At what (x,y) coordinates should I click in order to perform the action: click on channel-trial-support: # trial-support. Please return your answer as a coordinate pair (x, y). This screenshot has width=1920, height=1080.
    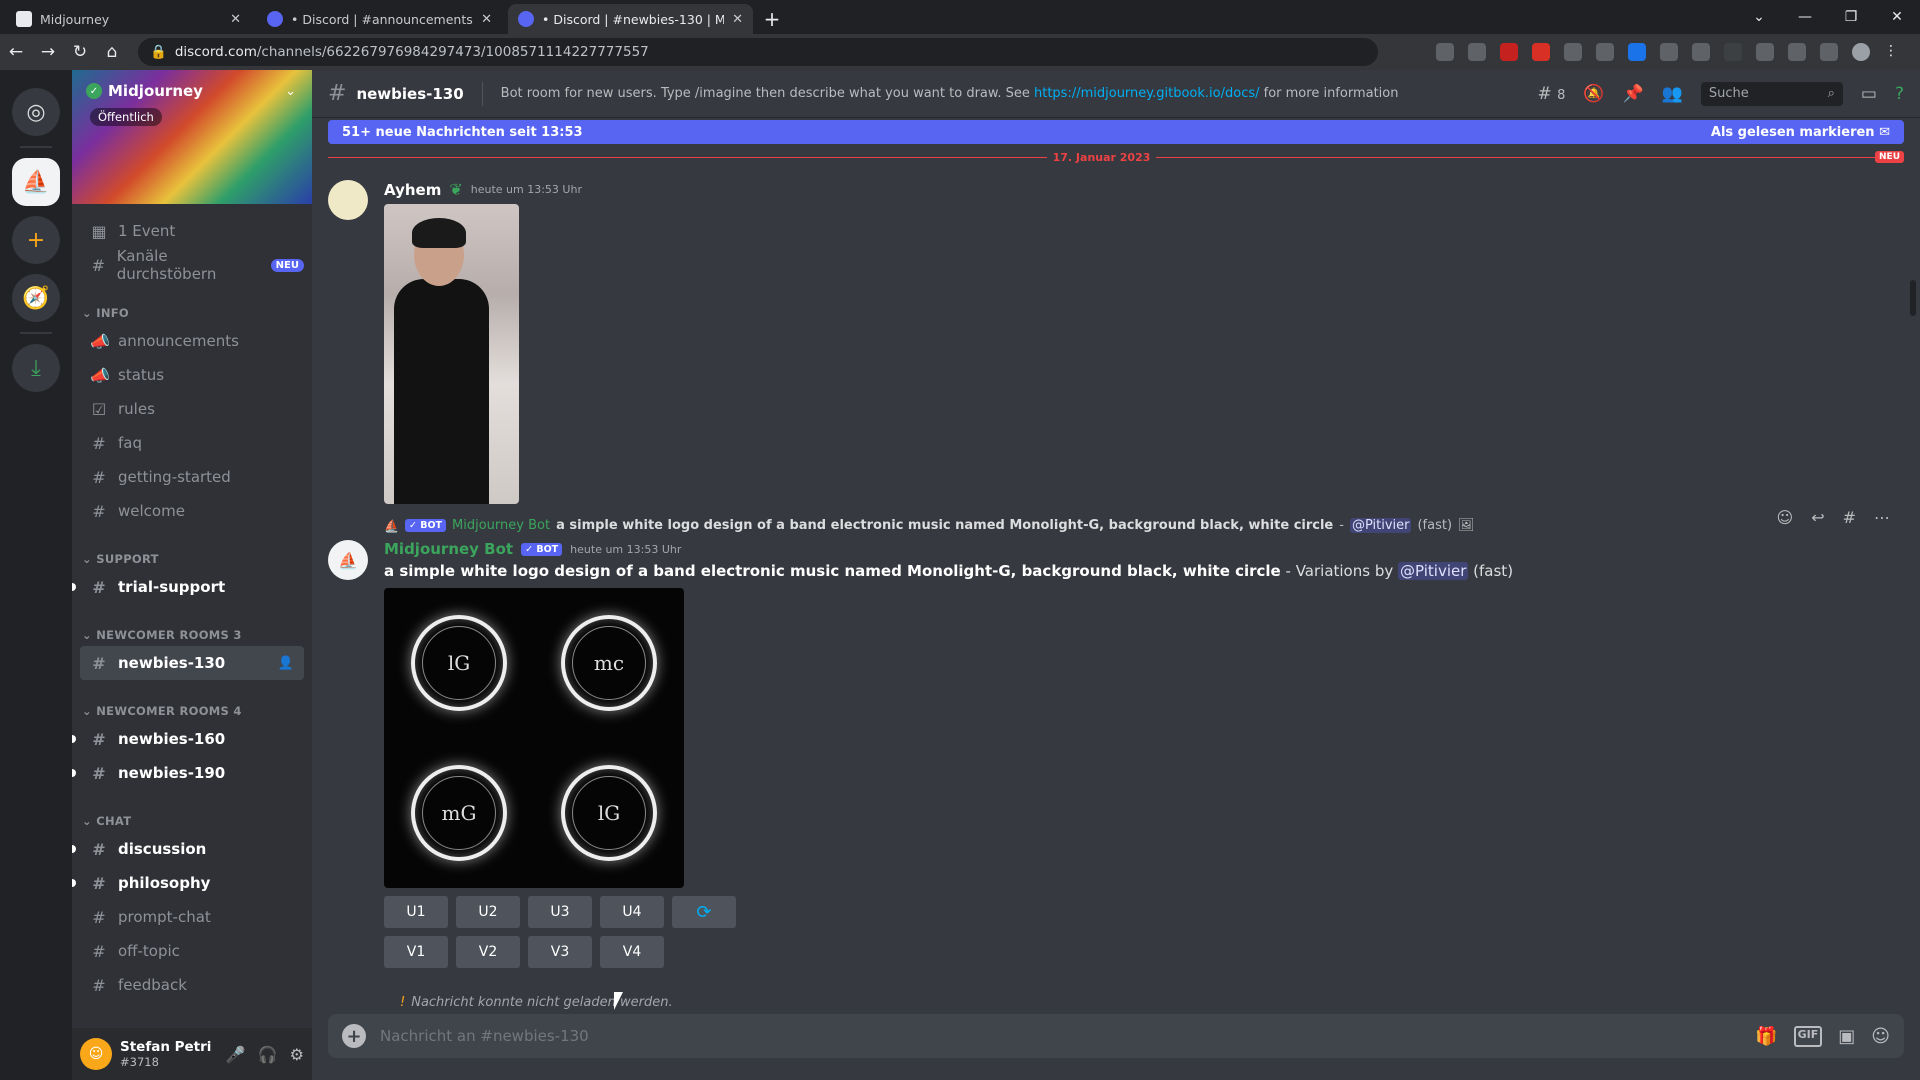
    Looking at the image, I should click on (188, 587).